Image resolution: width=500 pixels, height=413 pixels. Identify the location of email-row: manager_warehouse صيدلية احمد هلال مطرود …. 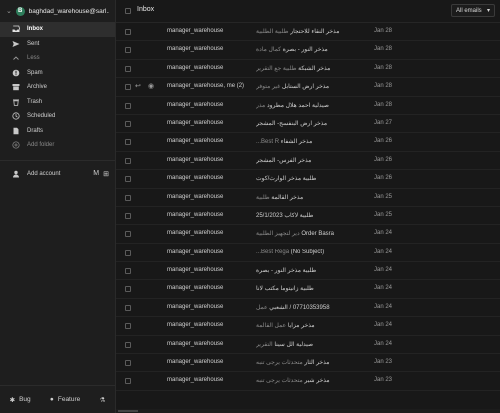
(308, 106).